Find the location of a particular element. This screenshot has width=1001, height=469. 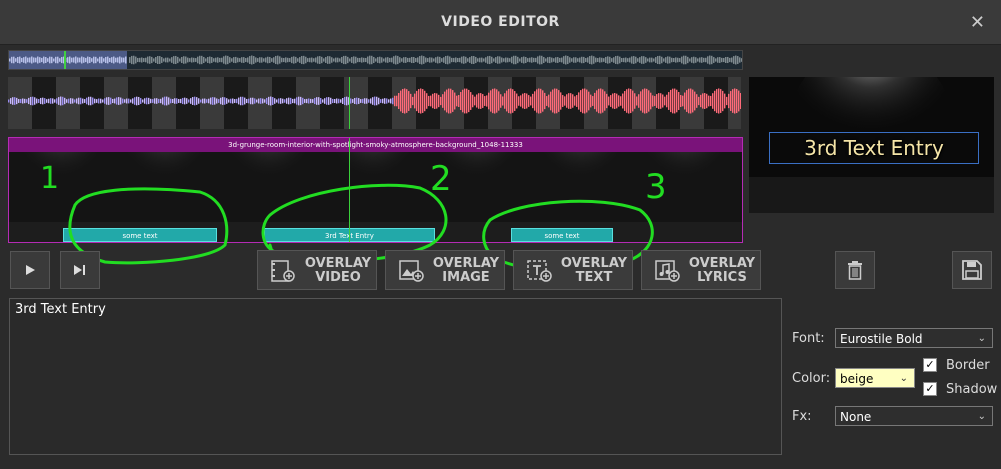

color-label: Color: is located at coordinates (811, 378).